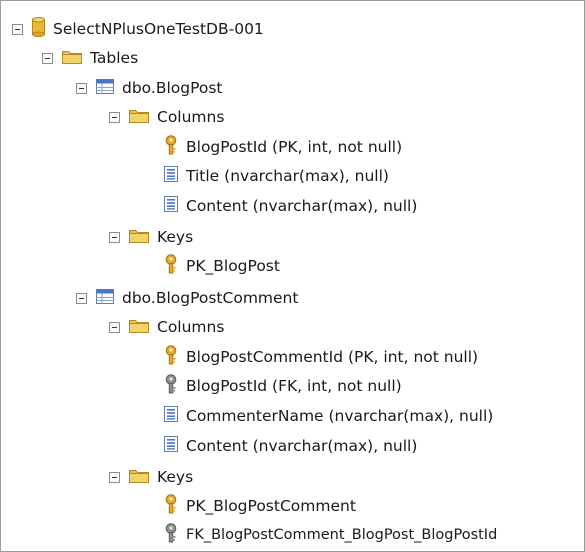 This screenshot has height=552, width=585. I want to click on tree-node-table: dbo.BlogPostComment, so click(187, 298).